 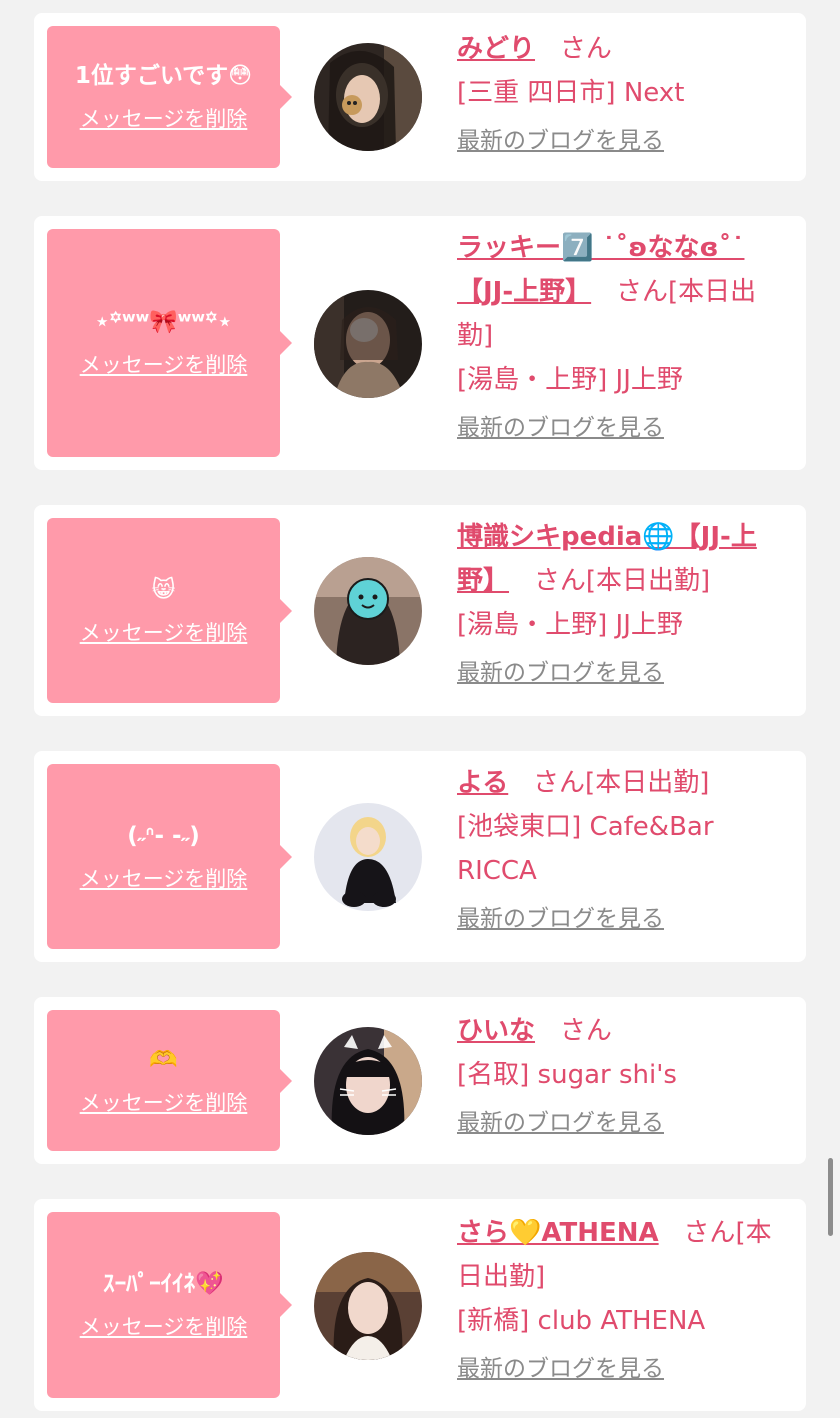 What do you see at coordinates (482, 783) in the screenshot?
I see `cast-name-link: よる` at bounding box center [482, 783].